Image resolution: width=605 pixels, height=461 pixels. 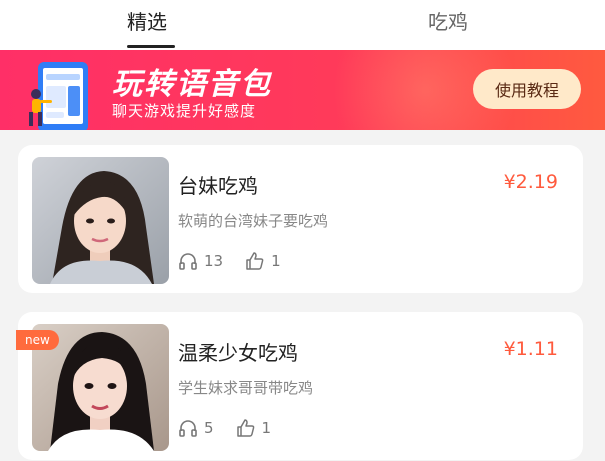 What do you see at coordinates (184, 111) in the screenshot?
I see `banner-subtitle: 聊天游戏提升好感度` at bounding box center [184, 111].